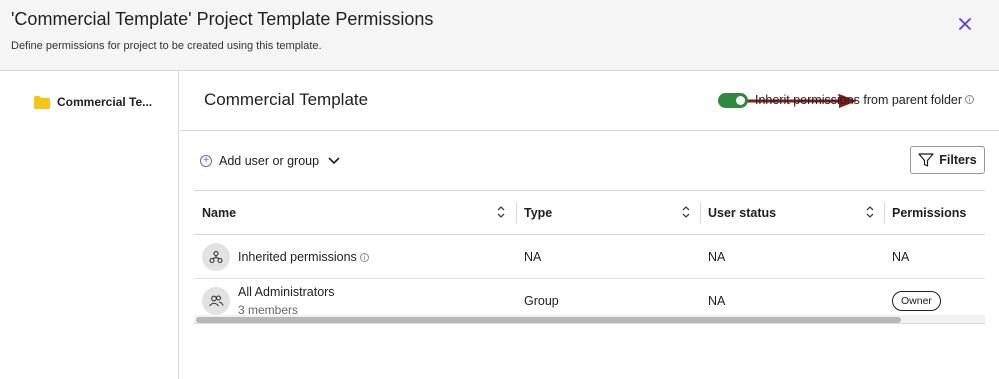 Image resolution: width=999 pixels, height=379 pixels. I want to click on status-cell: NA, so click(717, 257).